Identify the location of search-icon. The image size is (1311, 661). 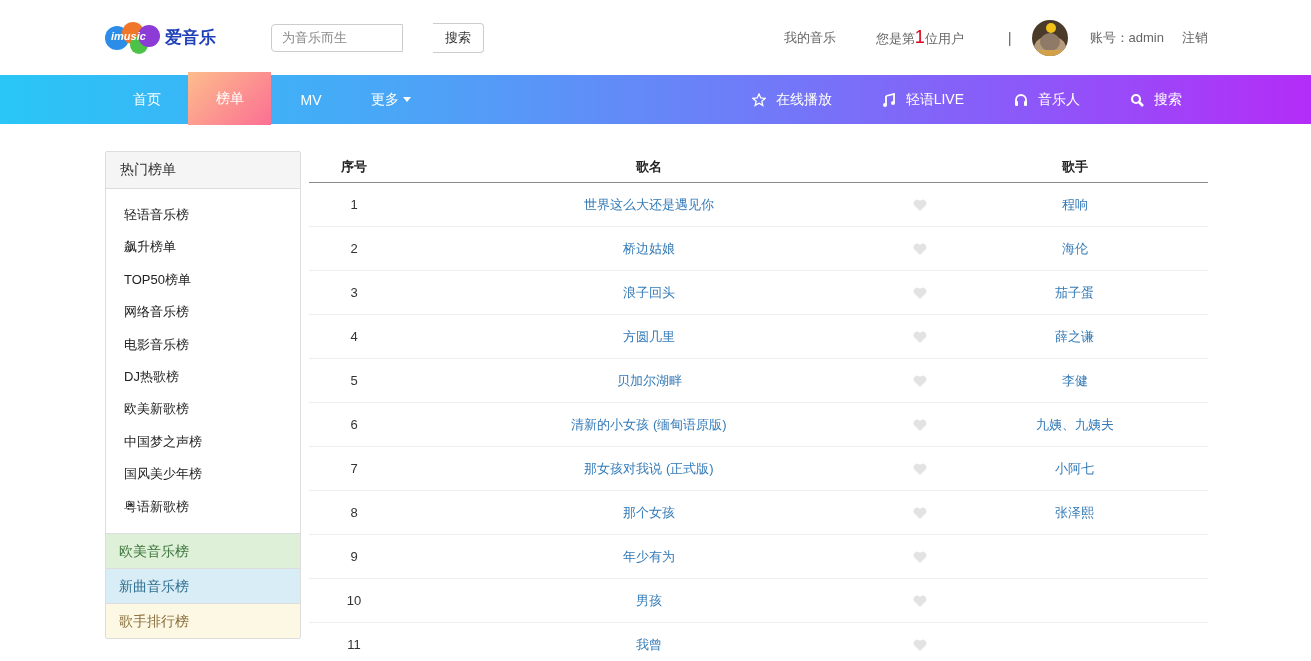
(1137, 99).